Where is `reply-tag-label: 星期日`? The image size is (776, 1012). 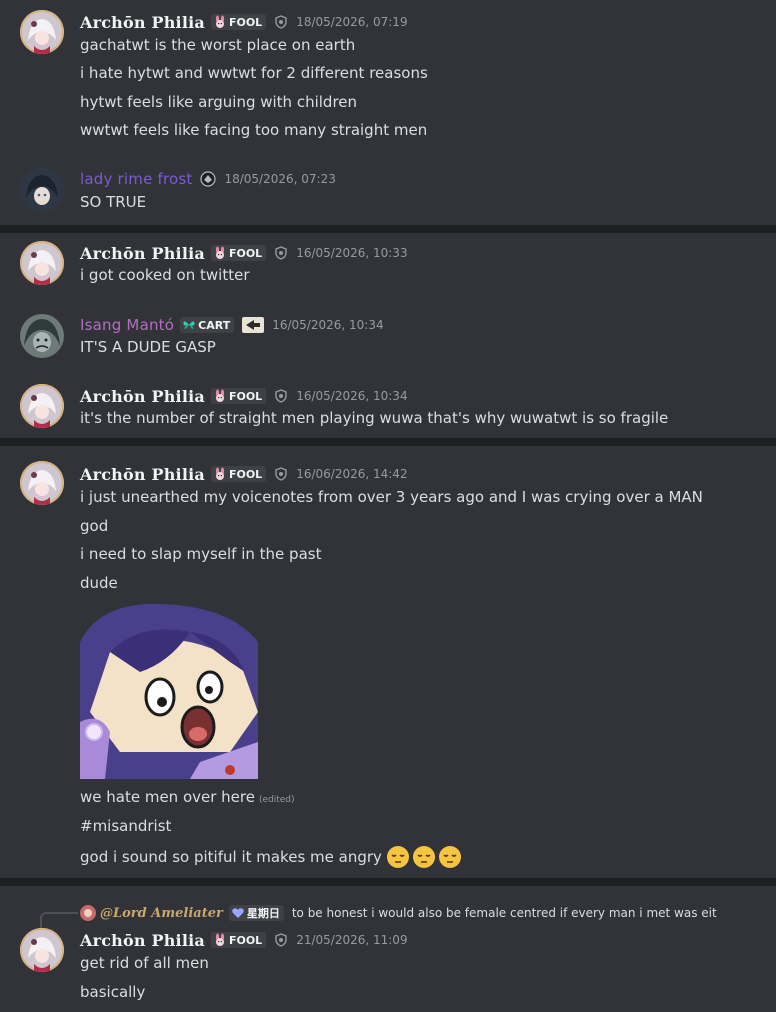
reply-tag-label: 星期日 is located at coordinates (263, 913).